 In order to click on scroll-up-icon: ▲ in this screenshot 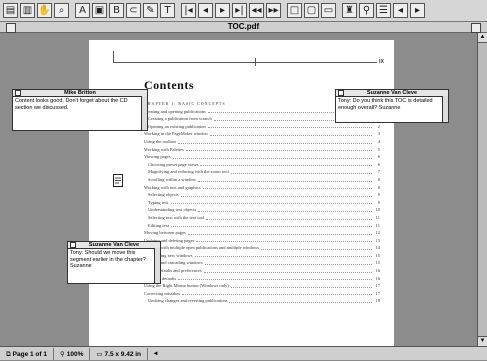, I will do `click(482, 38)`.